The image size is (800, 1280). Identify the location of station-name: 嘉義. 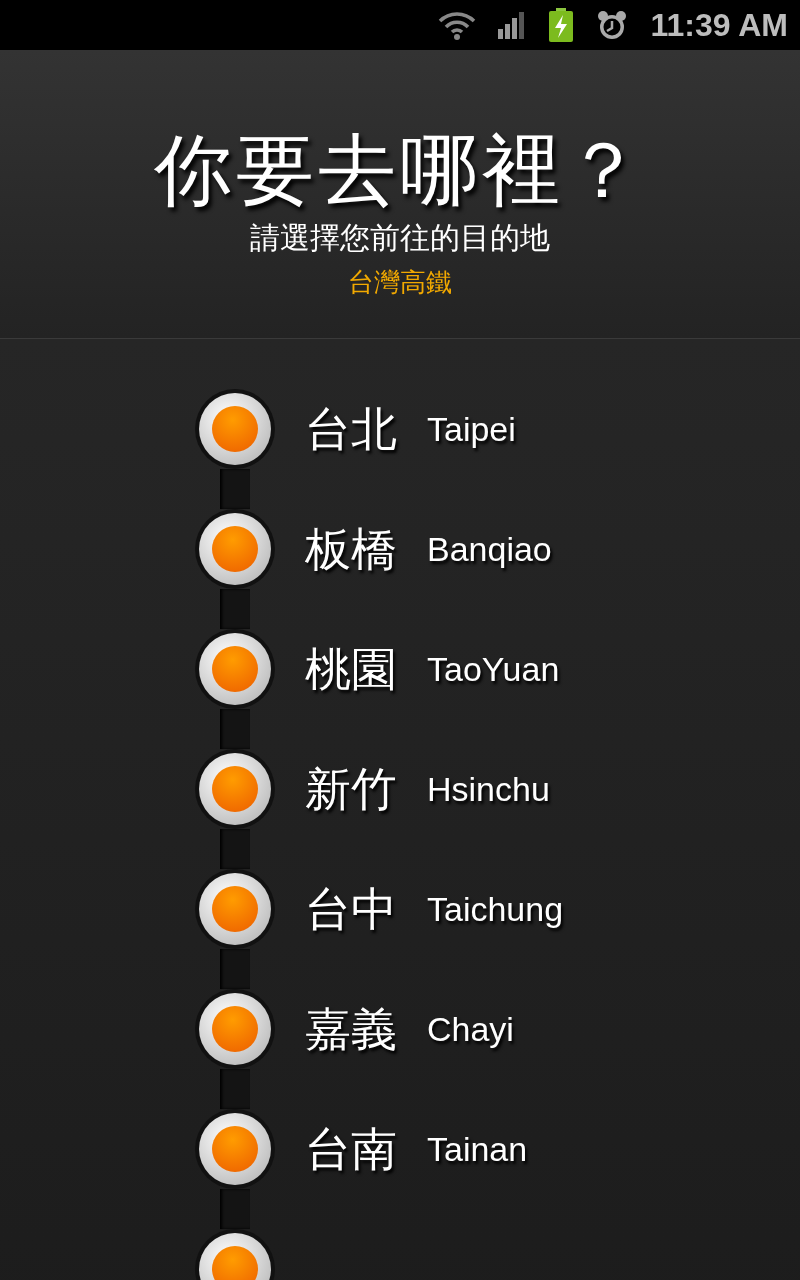
(352, 1029).